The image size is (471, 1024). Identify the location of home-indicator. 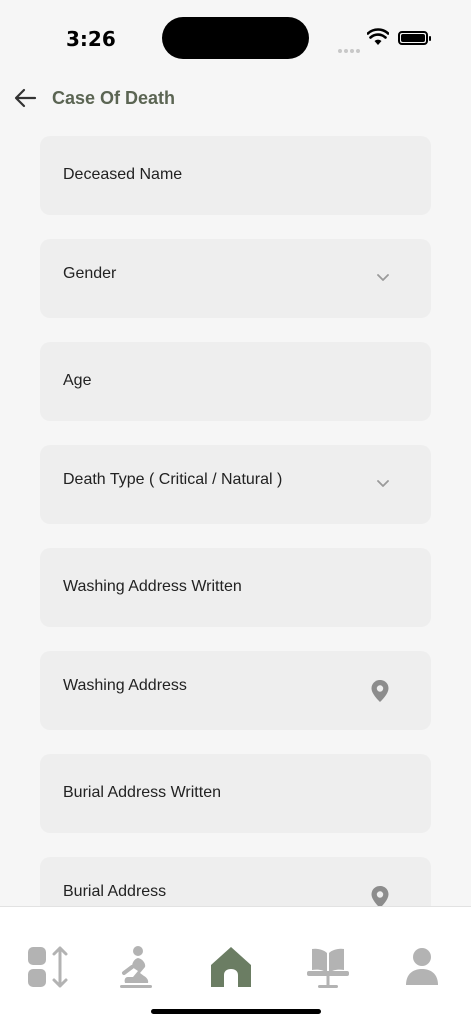
(236, 1011).